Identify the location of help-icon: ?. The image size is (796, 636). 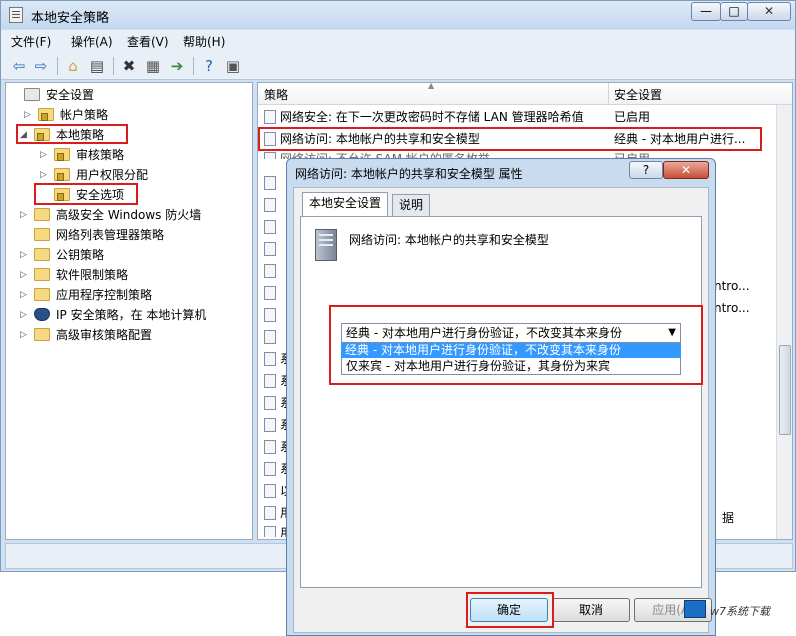
(209, 66).